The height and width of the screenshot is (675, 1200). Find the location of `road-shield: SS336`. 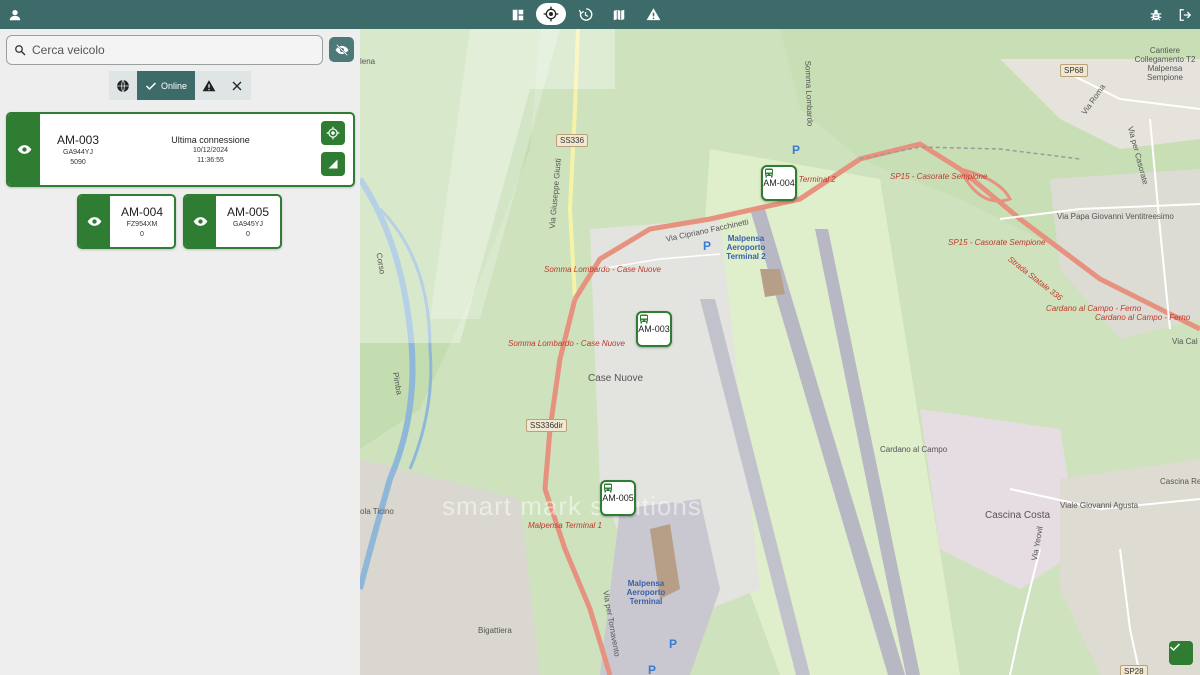

road-shield: SS336 is located at coordinates (572, 140).